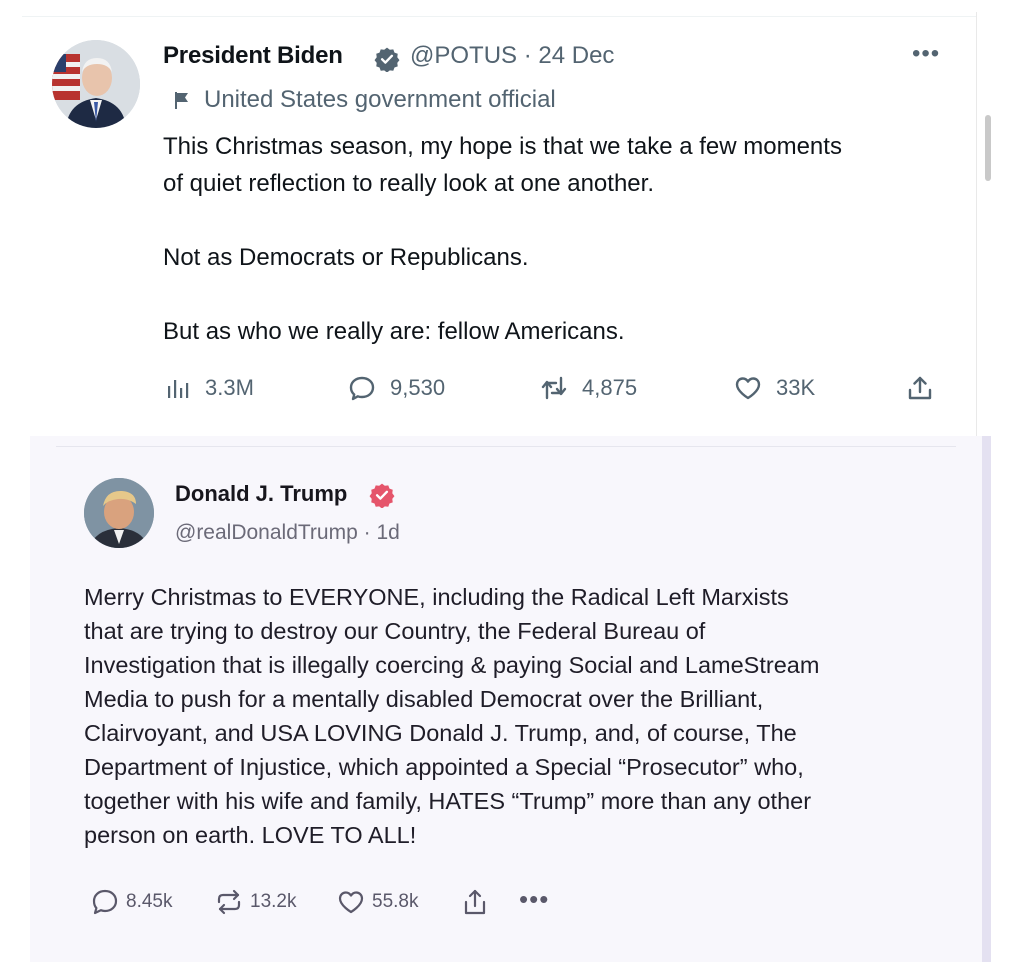 The image size is (1024, 975). Describe the element at coordinates (229, 387) in the screenshot. I see `views-count: 3.3M` at that location.